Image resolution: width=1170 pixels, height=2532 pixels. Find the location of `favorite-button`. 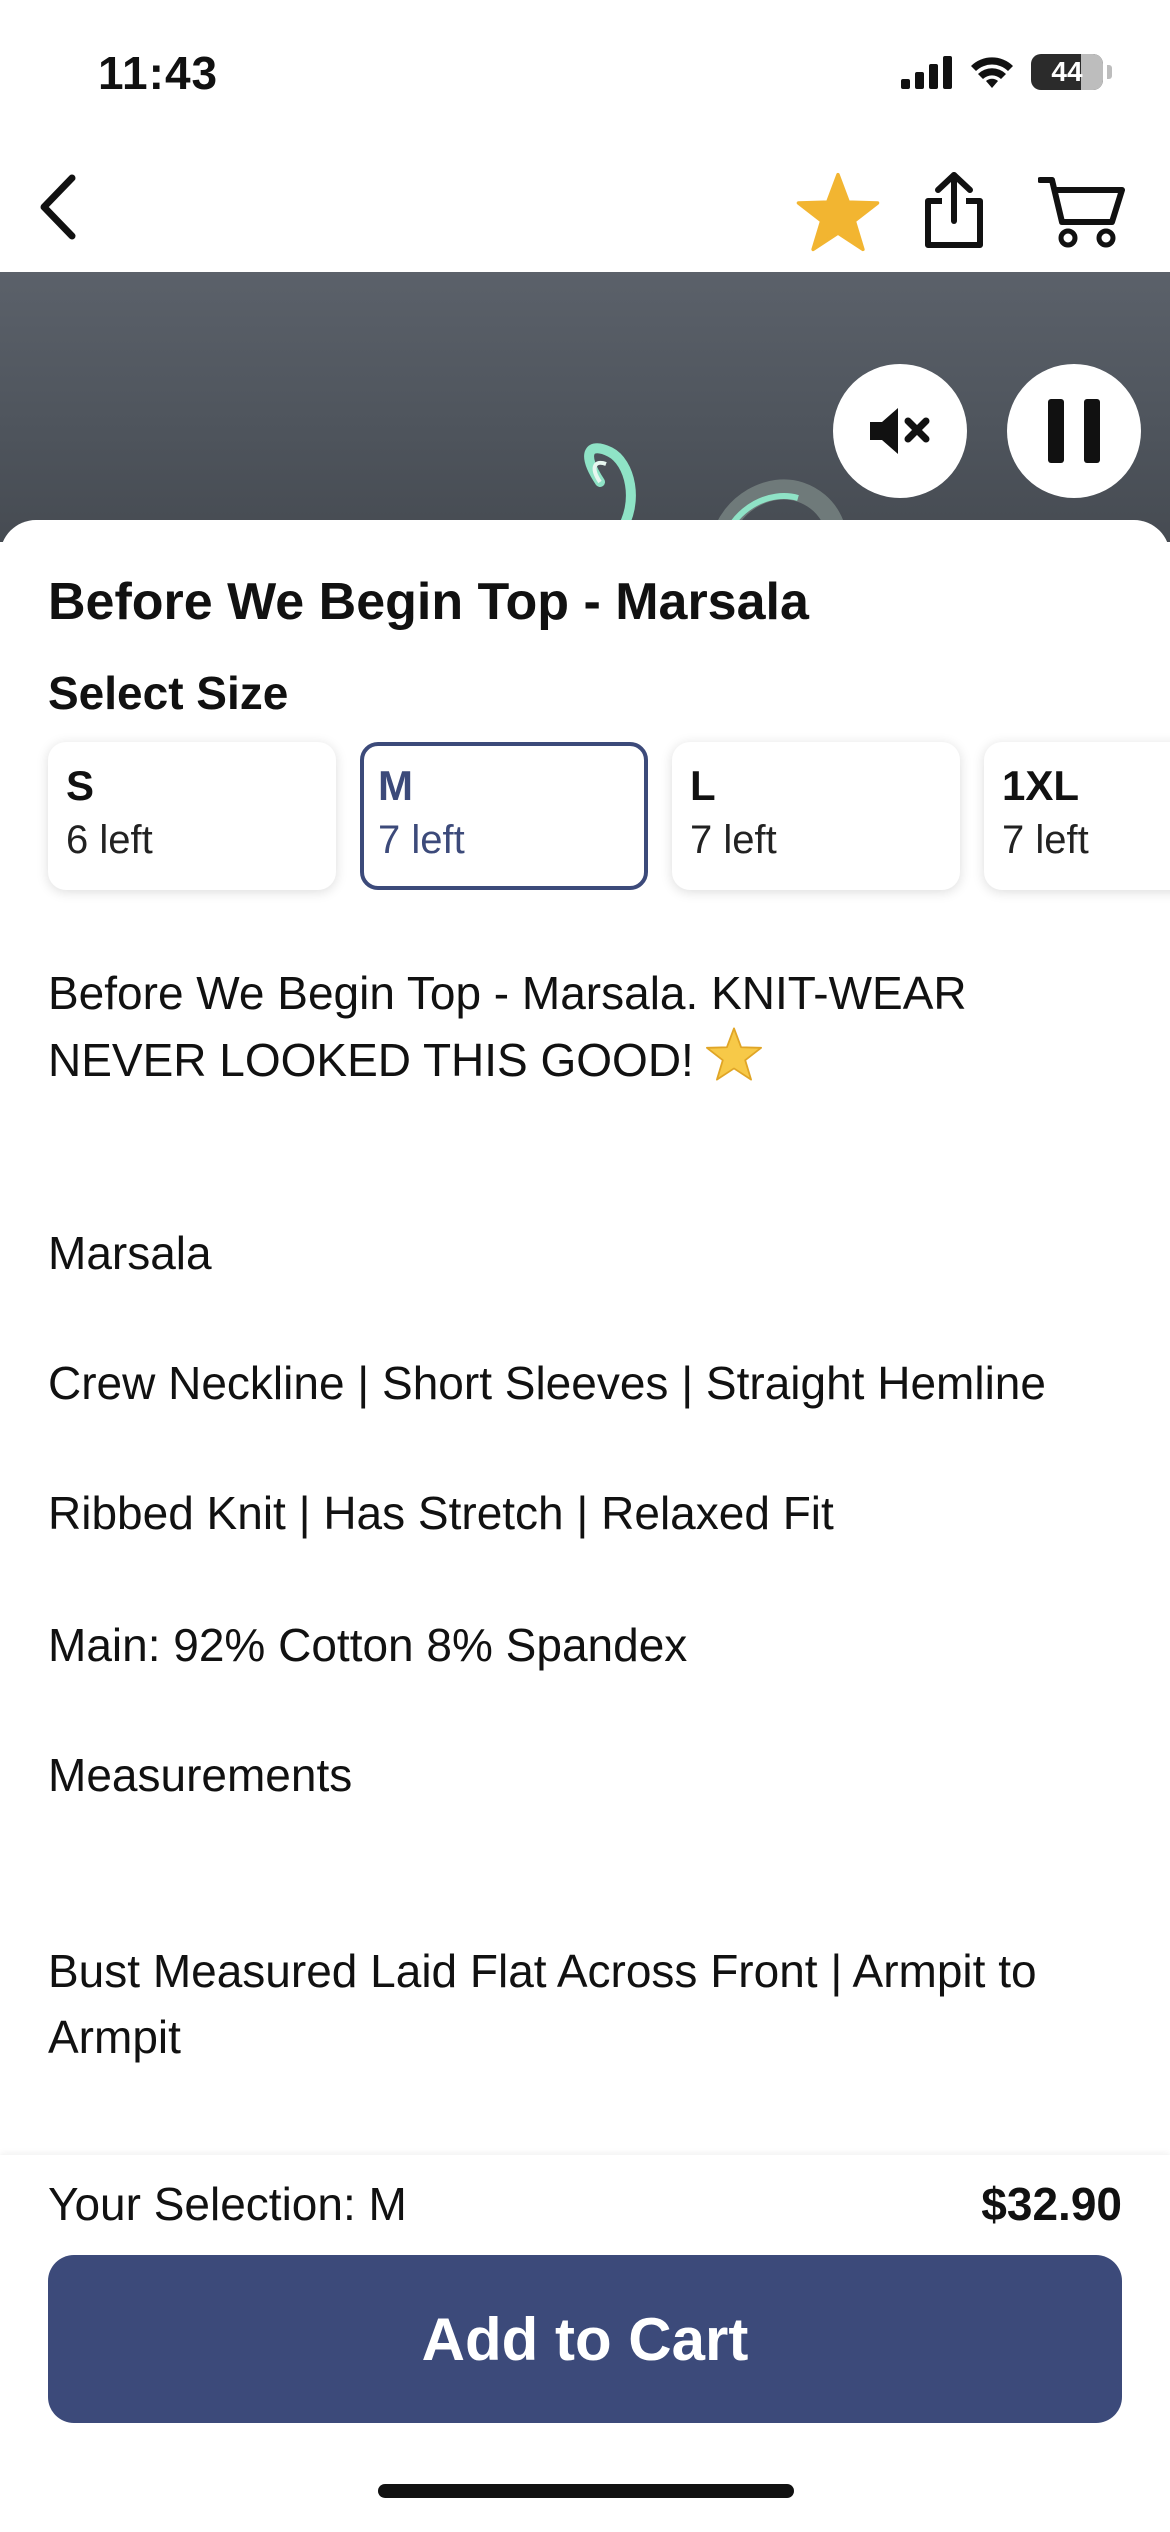

favorite-button is located at coordinates (838, 212).